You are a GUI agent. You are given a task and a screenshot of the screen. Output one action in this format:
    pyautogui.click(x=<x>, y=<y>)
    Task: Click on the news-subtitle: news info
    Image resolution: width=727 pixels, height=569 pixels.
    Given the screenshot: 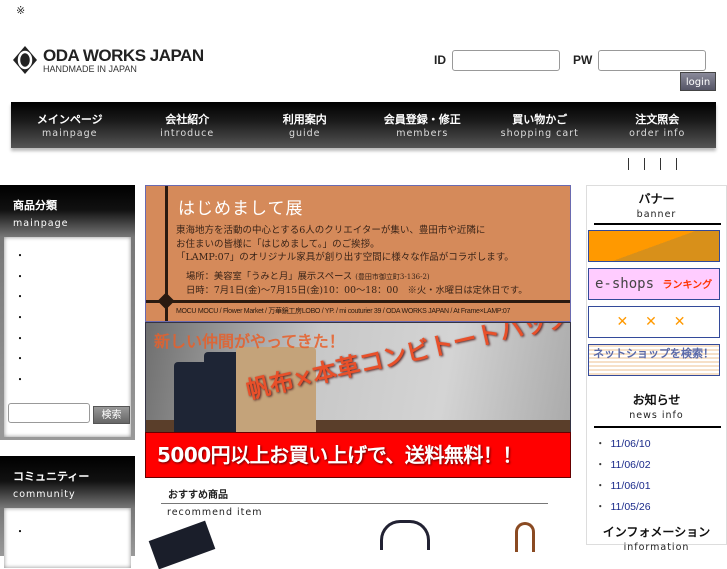 What is the action you would take?
    pyautogui.click(x=656, y=415)
    